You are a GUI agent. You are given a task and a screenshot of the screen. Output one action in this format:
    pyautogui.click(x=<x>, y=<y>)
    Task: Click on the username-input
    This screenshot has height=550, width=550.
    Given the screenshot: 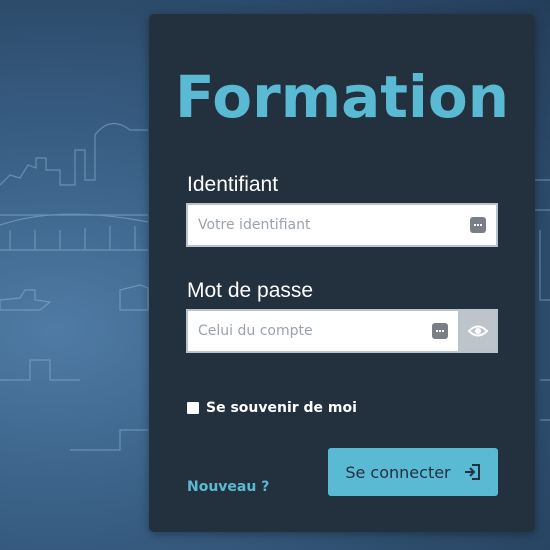 What is the action you would take?
    pyautogui.click(x=318, y=225)
    